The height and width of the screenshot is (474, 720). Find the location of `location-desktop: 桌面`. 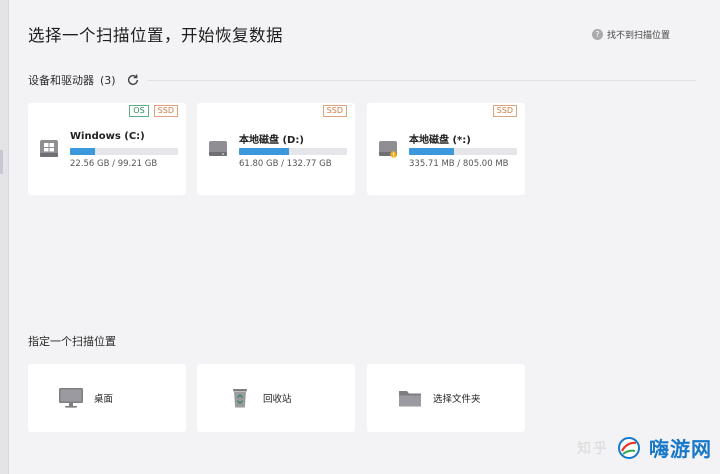

location-desktop: 桌面 is located at coordinates (107, 398).